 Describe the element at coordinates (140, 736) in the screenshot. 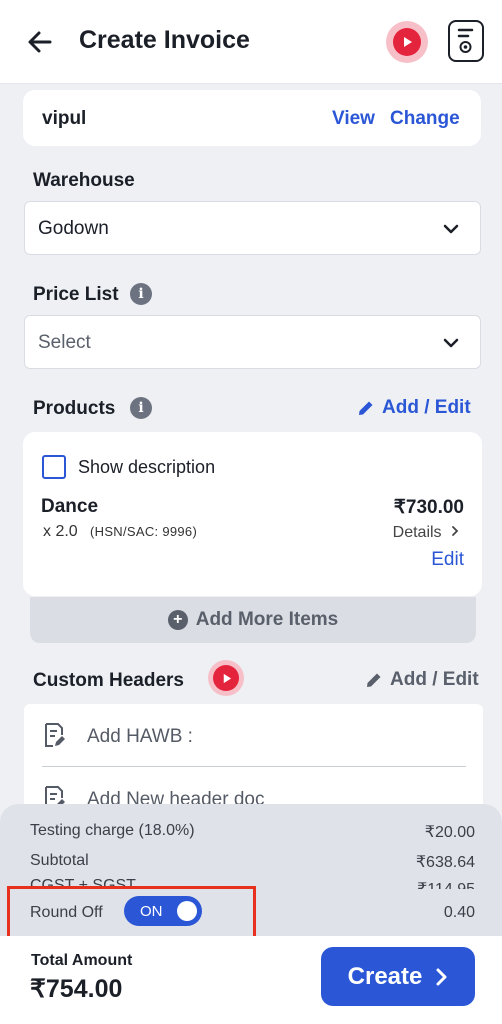

I see `custom-header-label: Add HAWB :` at that location.